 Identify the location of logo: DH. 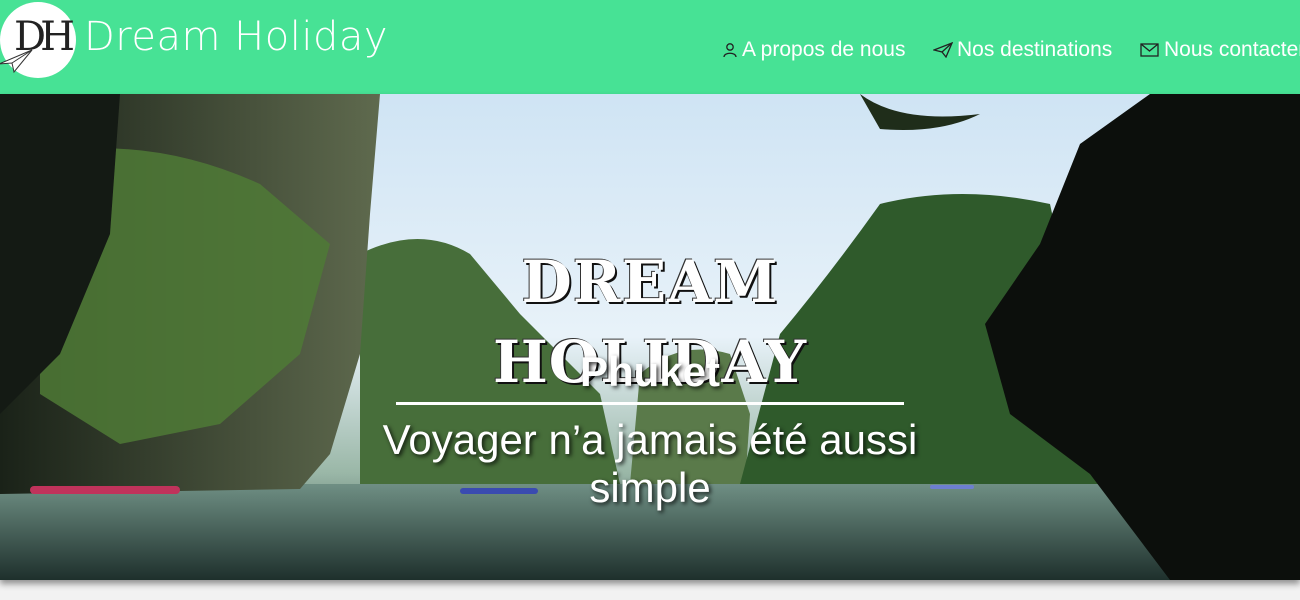
(38, 40).